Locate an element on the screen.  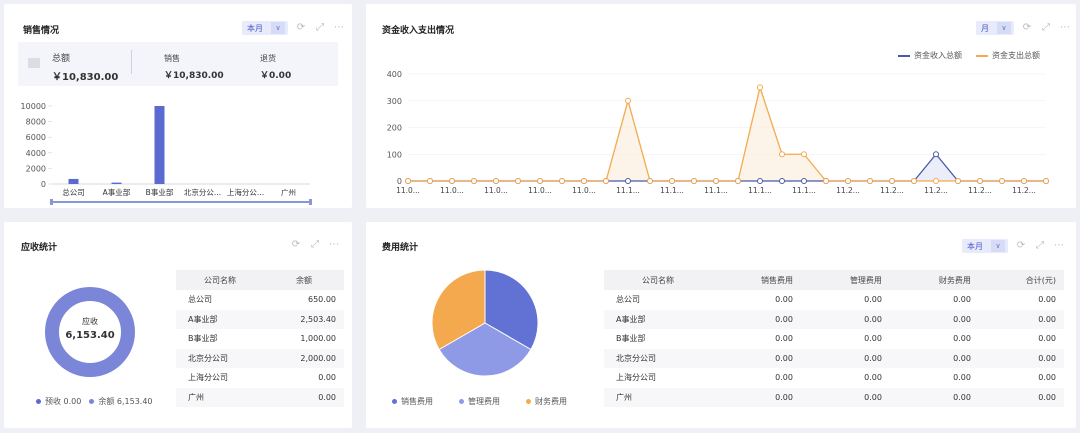
table-cell: 2,503.40 is located at coordinates (304, 319).